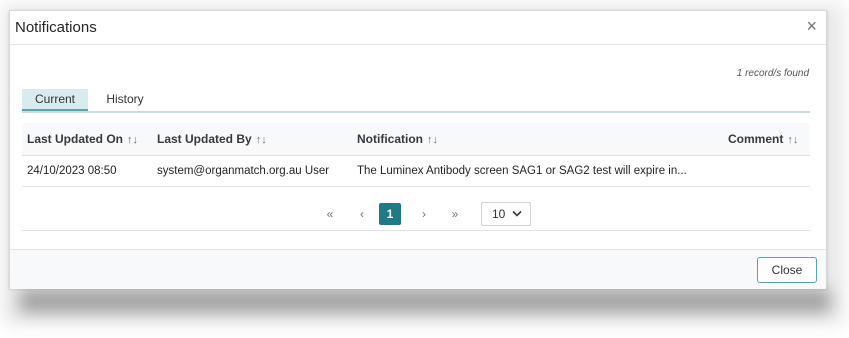 This screenshot has height=338, width=849. I want to click on tab-bar: Current History, so click(416, 101).